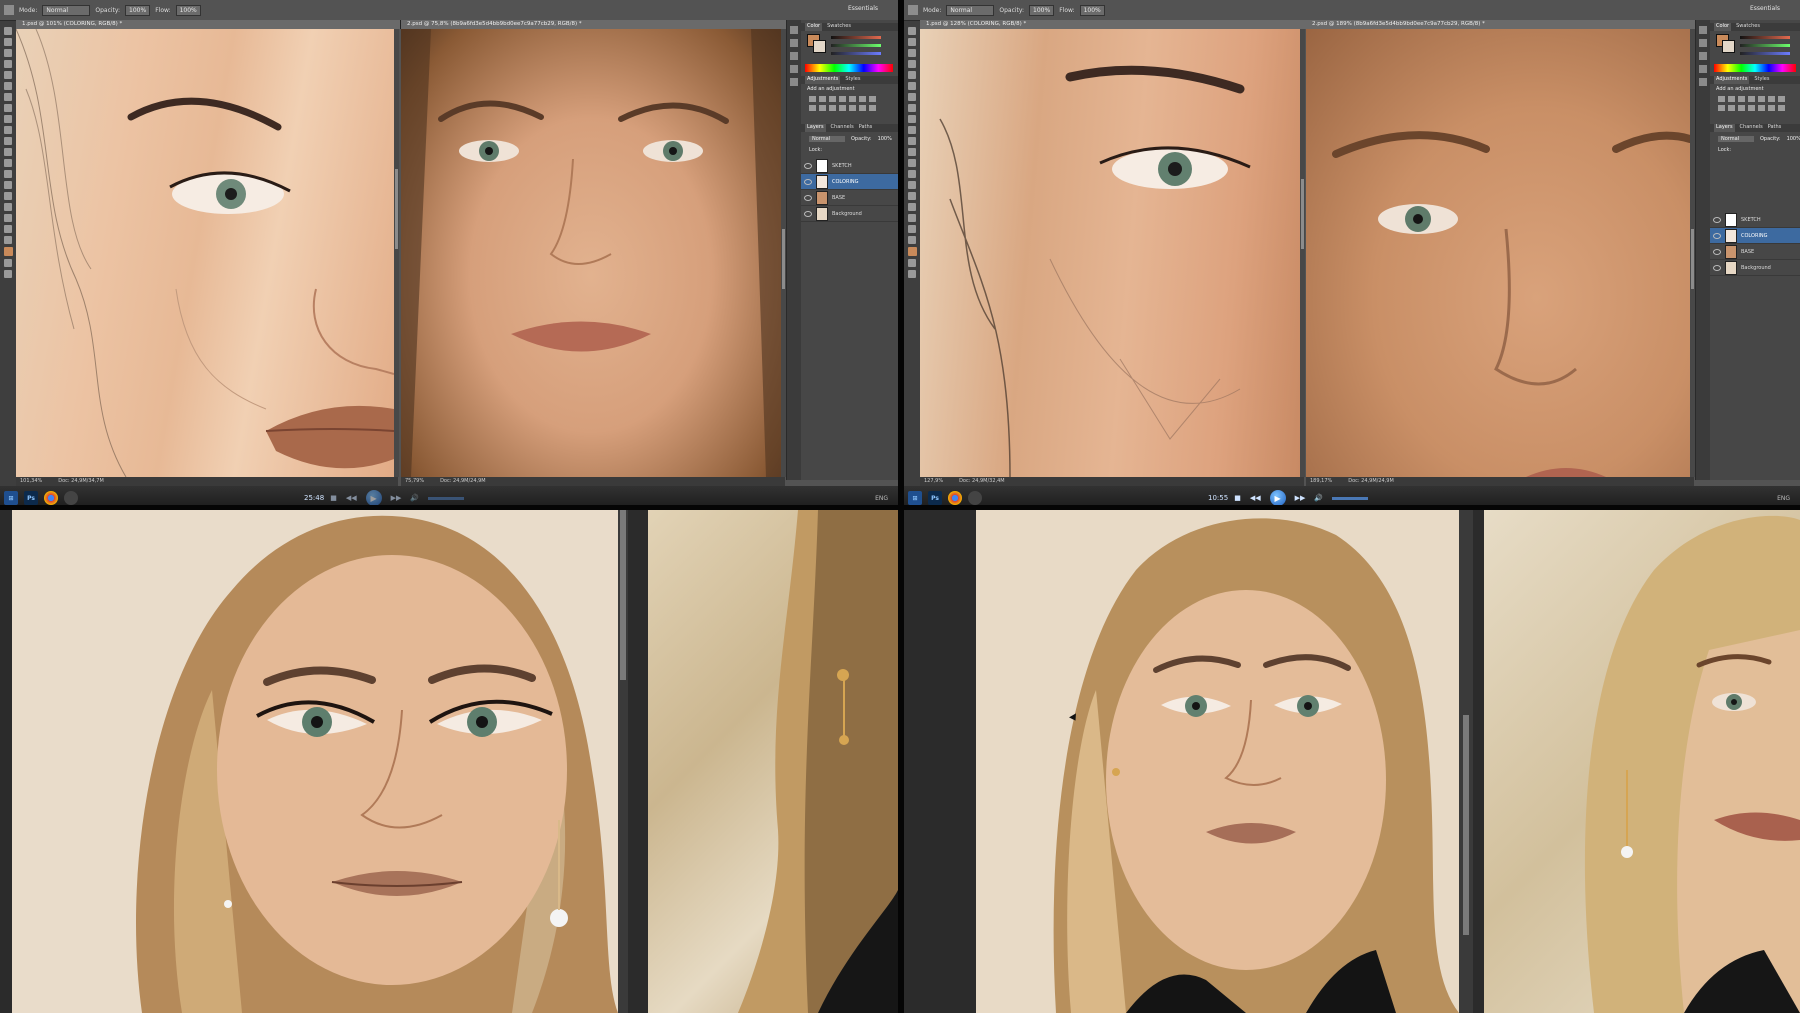  Describe the element at coordinates (1771, 108) in the screenshot. I see `threshold-icon` at that location.